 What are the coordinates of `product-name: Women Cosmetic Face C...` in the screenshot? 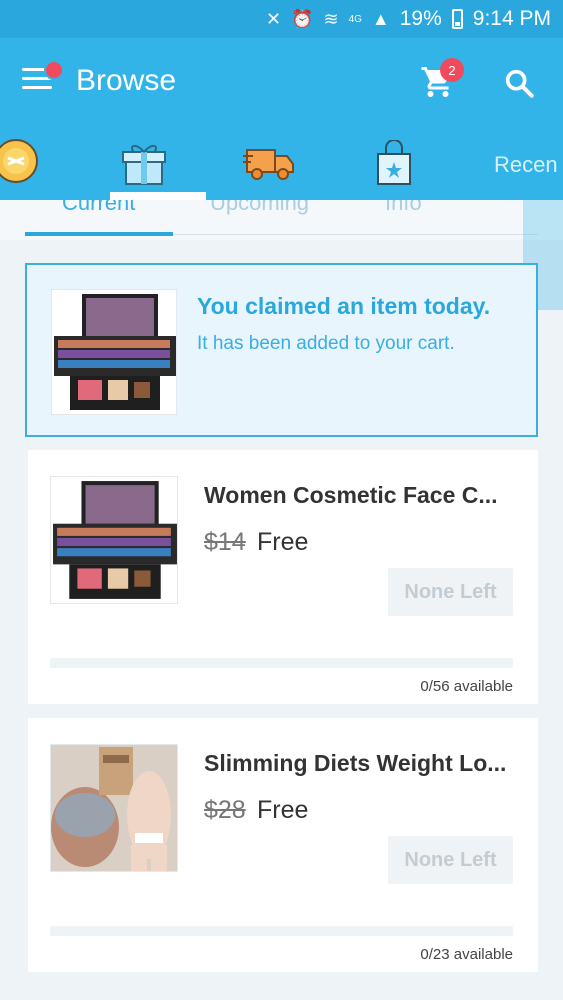 It's located at (351, 495).